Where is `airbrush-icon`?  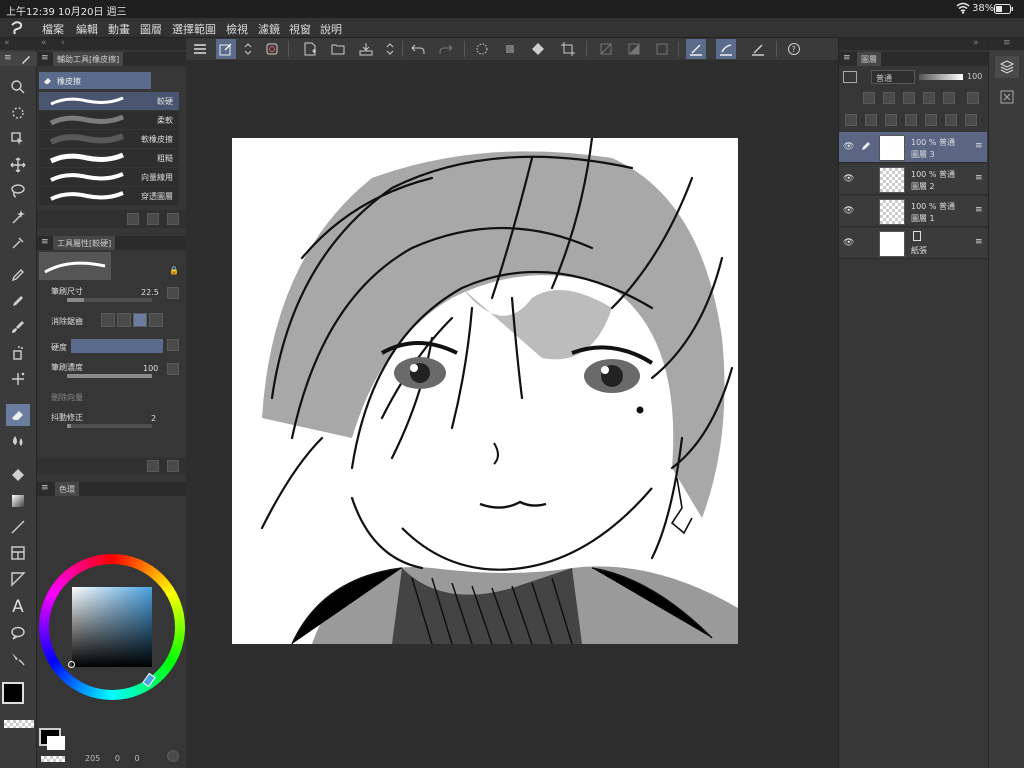
airbrush-icon is located at coordinates (18, 353).